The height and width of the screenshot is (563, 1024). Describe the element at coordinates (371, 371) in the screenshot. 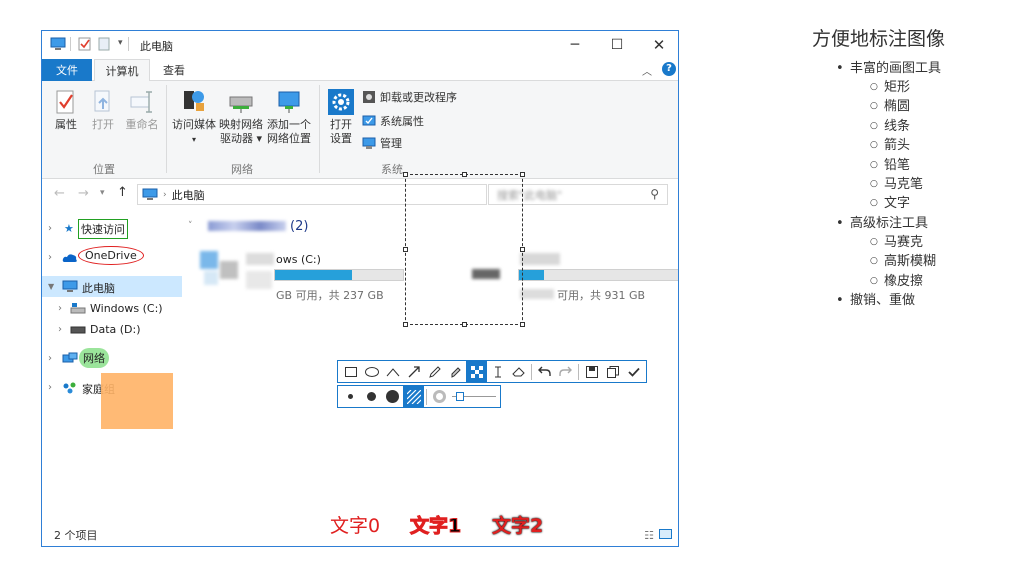

I see `ellipse-icon` at that location.